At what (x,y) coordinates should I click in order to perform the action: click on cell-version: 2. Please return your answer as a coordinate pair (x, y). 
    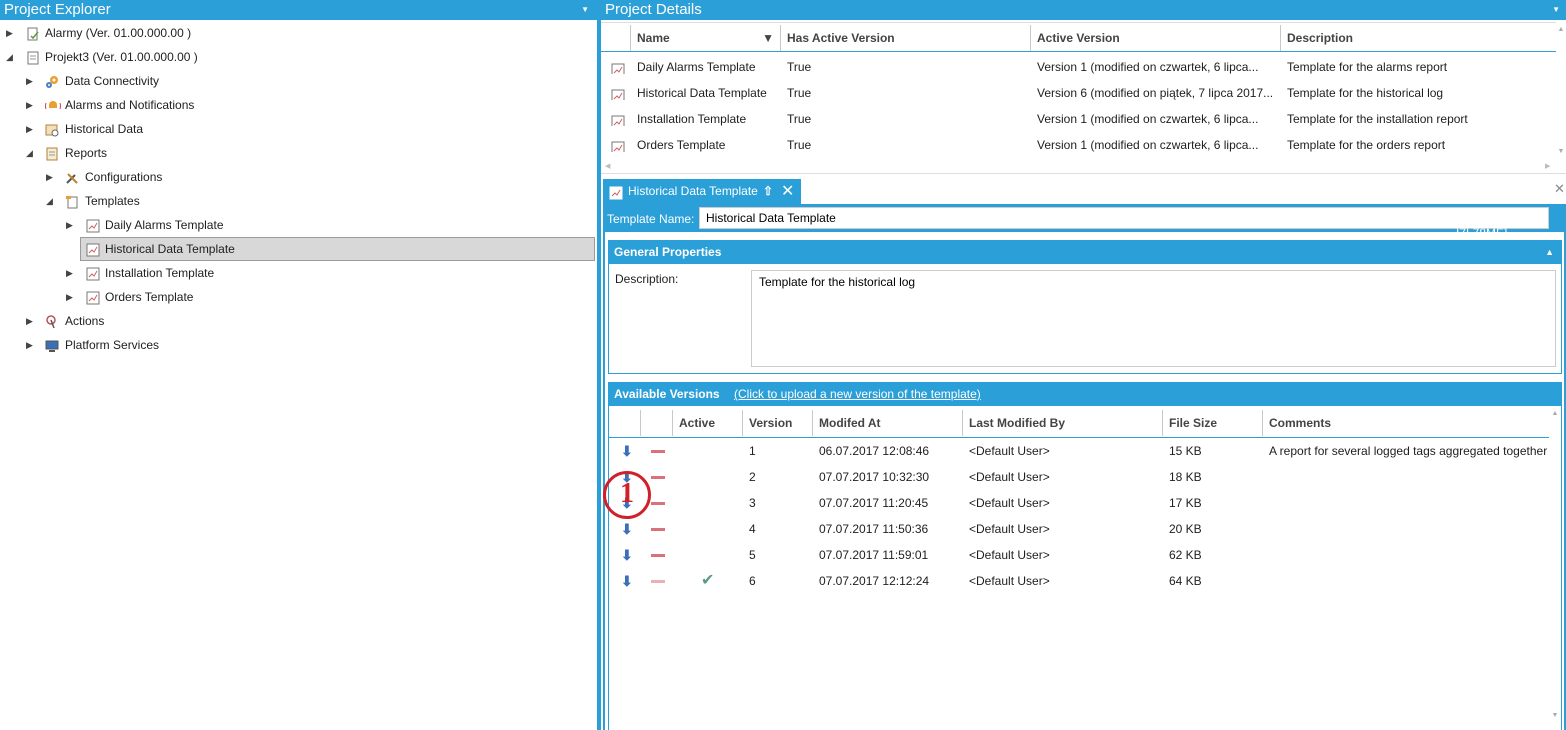
    Looking at the image, I should click on (752, 477).